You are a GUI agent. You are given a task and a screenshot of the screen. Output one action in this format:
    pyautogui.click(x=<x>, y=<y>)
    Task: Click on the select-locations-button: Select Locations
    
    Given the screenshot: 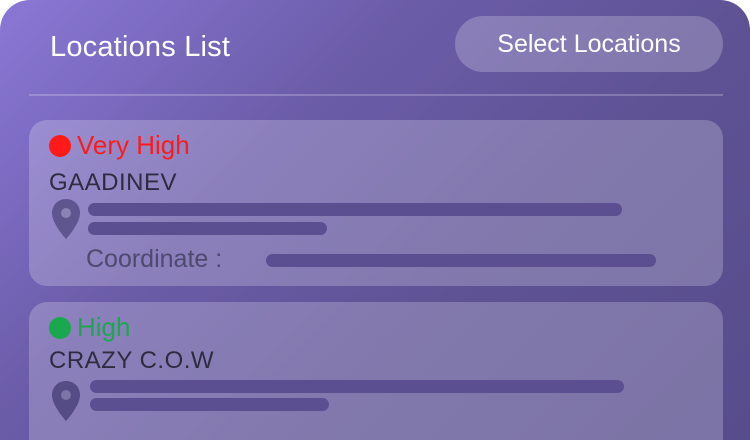 What is the action you would take?
    pyautogui.click(x=589, y=44)
    